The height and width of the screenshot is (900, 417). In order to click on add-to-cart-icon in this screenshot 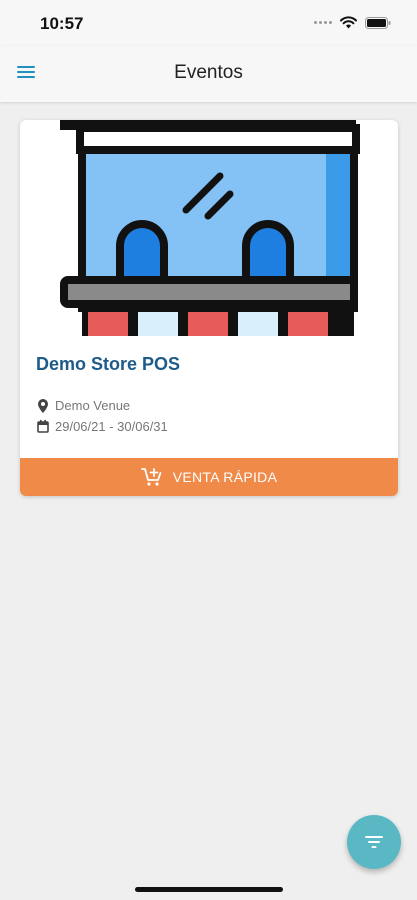, I will do `click(151, 477)`.